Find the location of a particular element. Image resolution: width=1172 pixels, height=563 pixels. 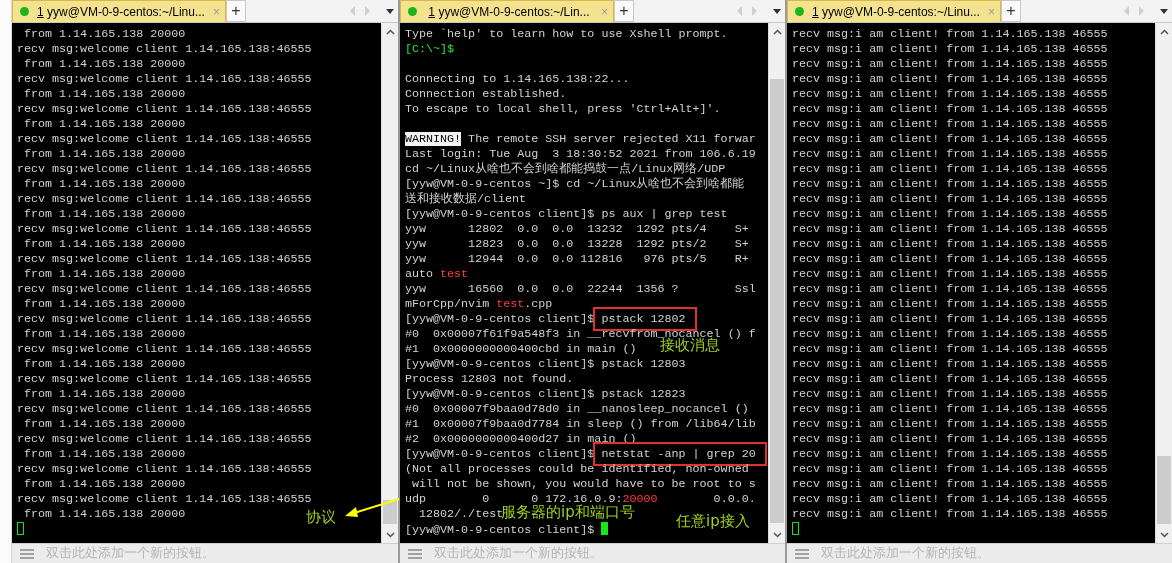

terminal-line: Connection established. is located at coordinates (486, 94).